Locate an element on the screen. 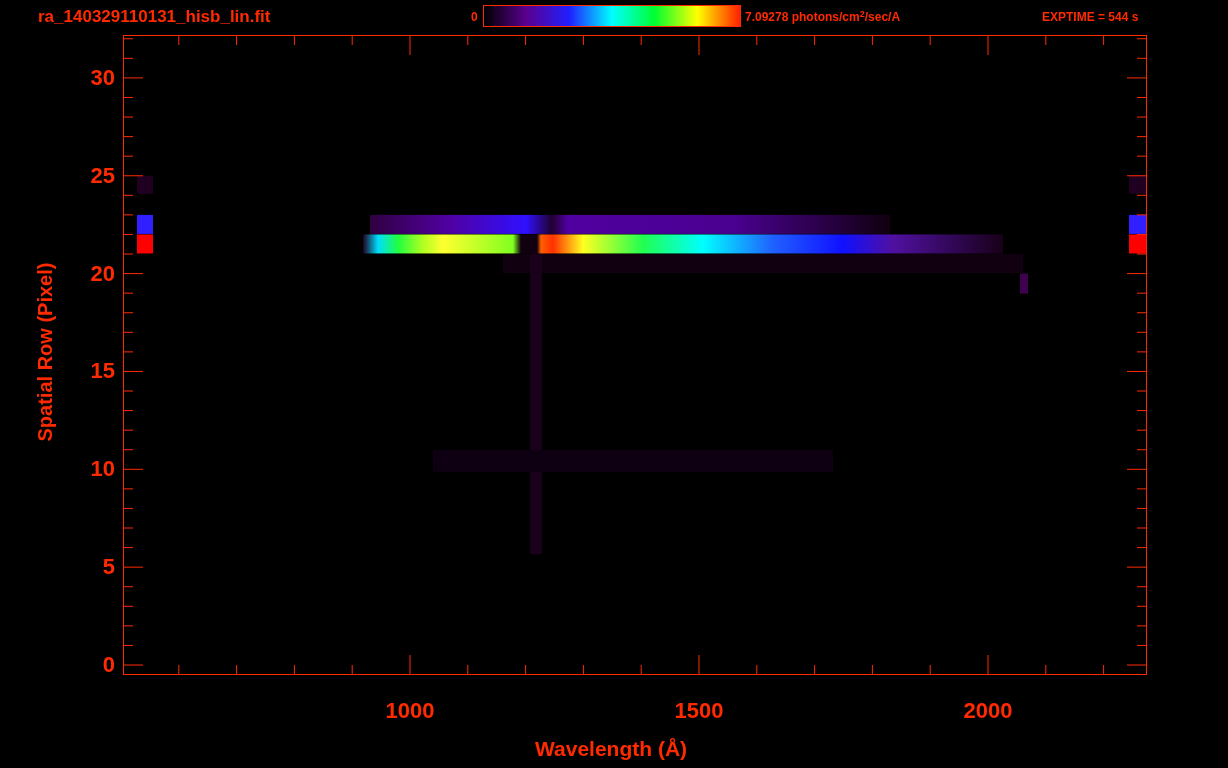 This screenshot has width=1228, height=768. x-tick-label: 2000 is located at coordinates (988, 711).